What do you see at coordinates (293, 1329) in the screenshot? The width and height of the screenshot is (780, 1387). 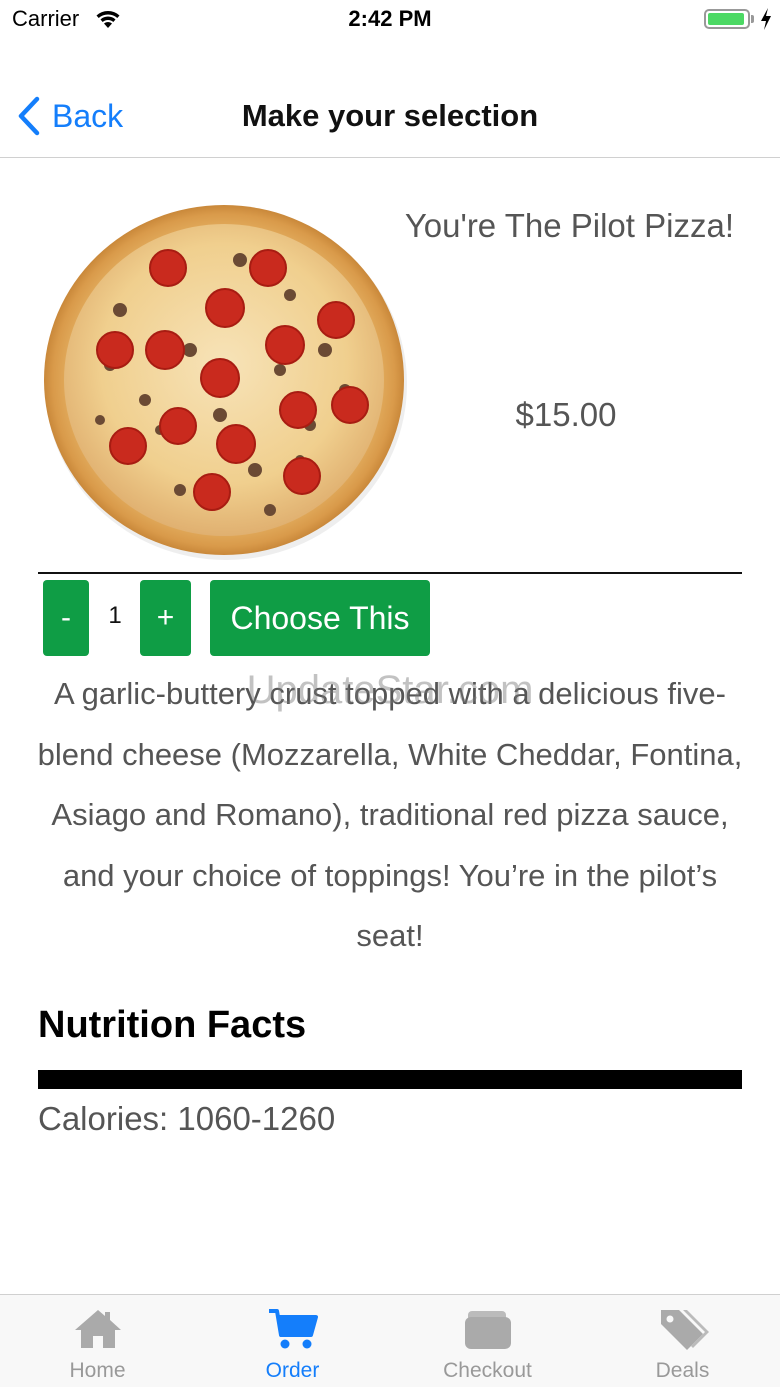 I see `cart-icon` at bounding box center [293, 1329].